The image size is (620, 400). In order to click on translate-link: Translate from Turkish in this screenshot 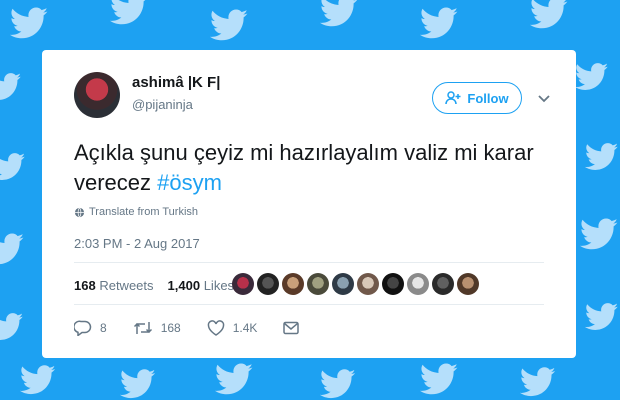, I will do `click(136, 212)`.